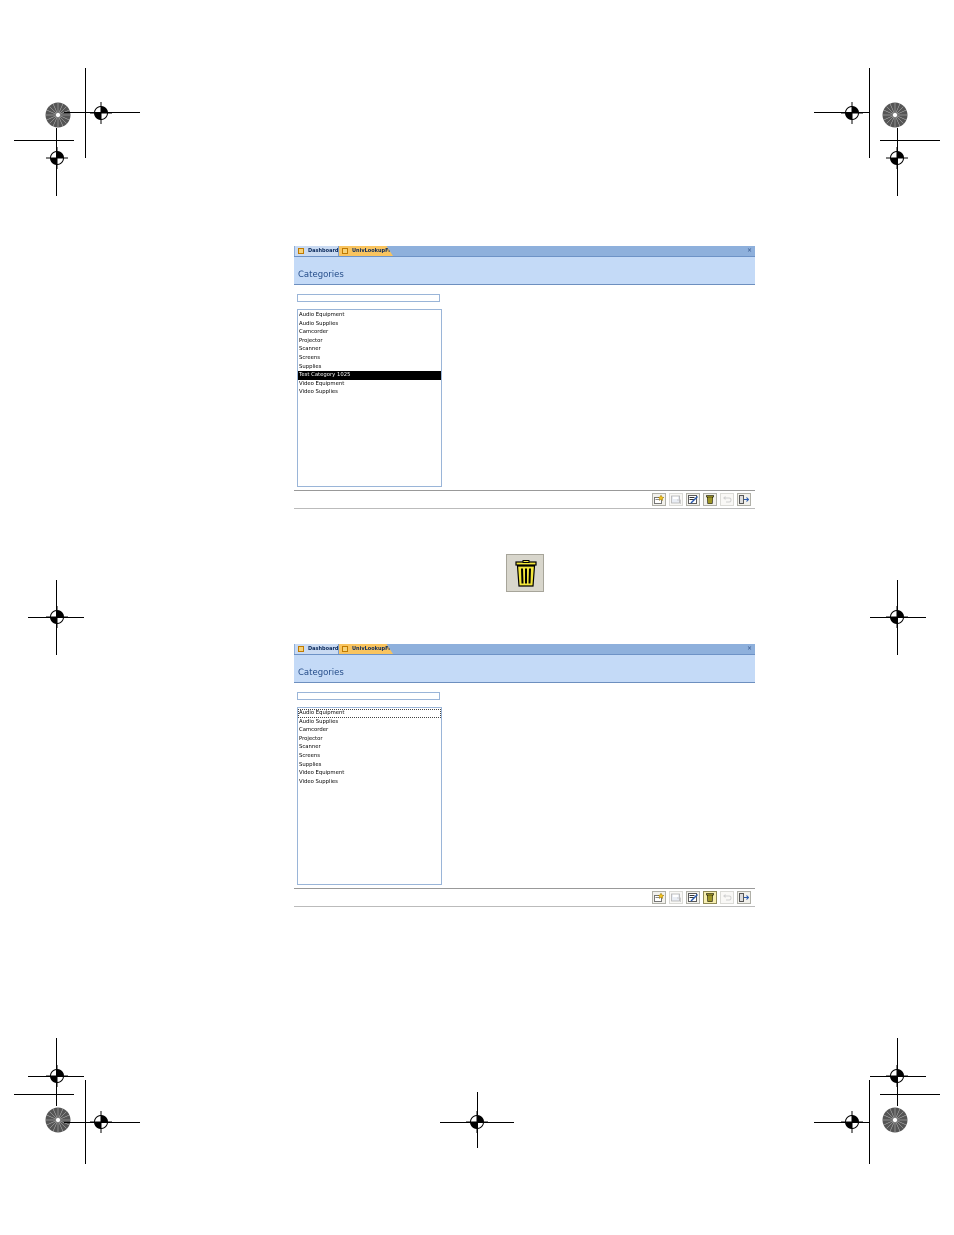 Image resolution: width=954 pixels, height=1235 pixels. What do you see at coordinates (369, 375) in the screenshot?
I see `list-item: Test Category 1025` at bounding box center [369, 375].